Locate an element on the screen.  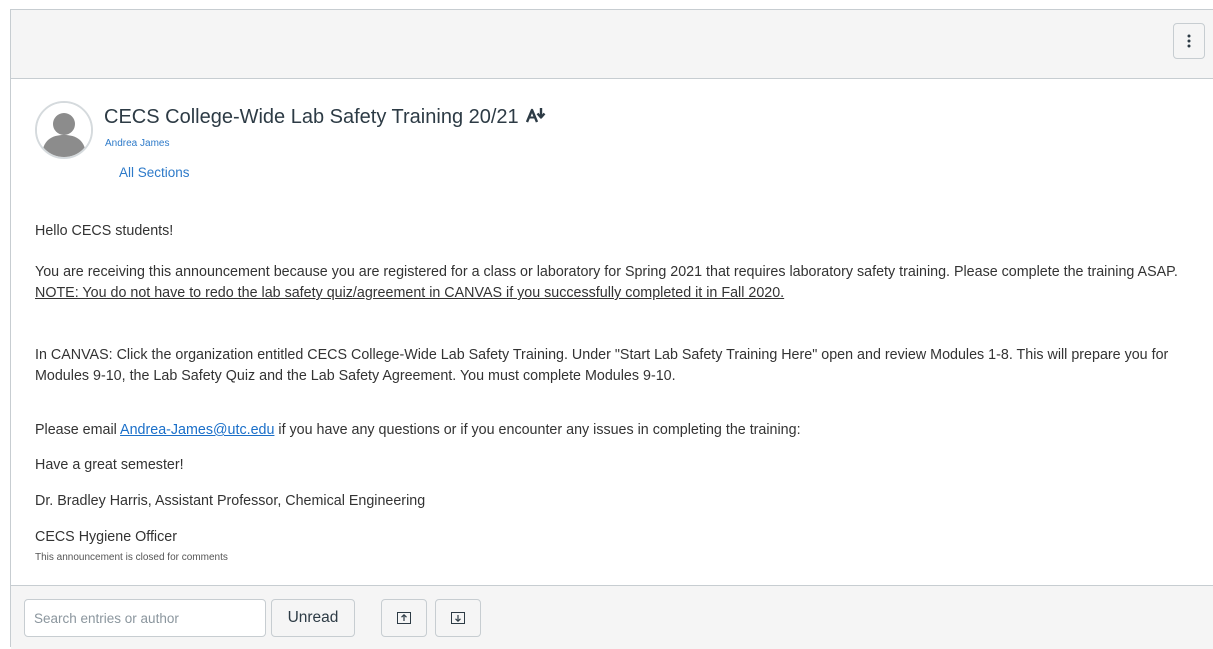
contact-text-before: Please email is located at coordinates (78, 430).